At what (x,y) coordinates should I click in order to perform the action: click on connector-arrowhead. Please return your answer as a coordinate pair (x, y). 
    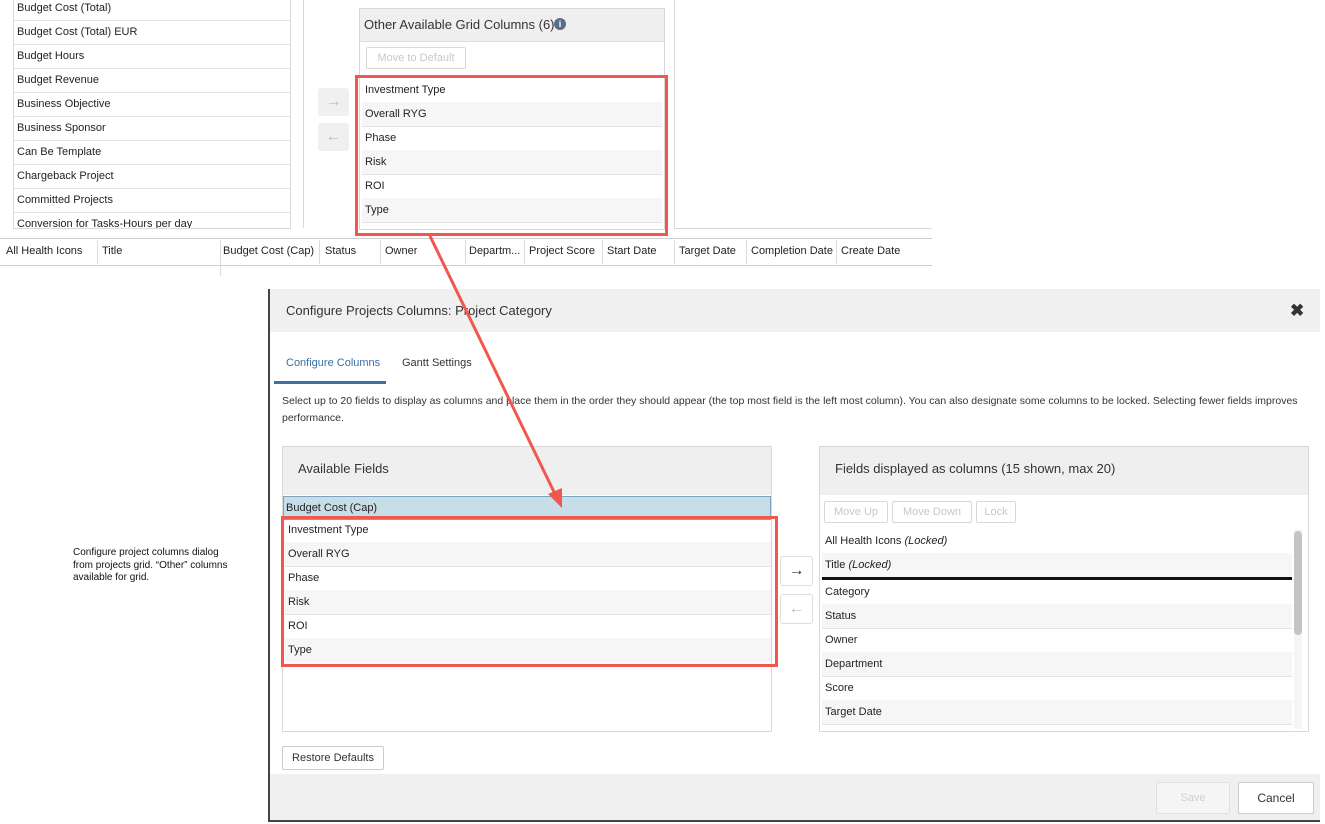
    Looking at the image, I should click on (555, 498).